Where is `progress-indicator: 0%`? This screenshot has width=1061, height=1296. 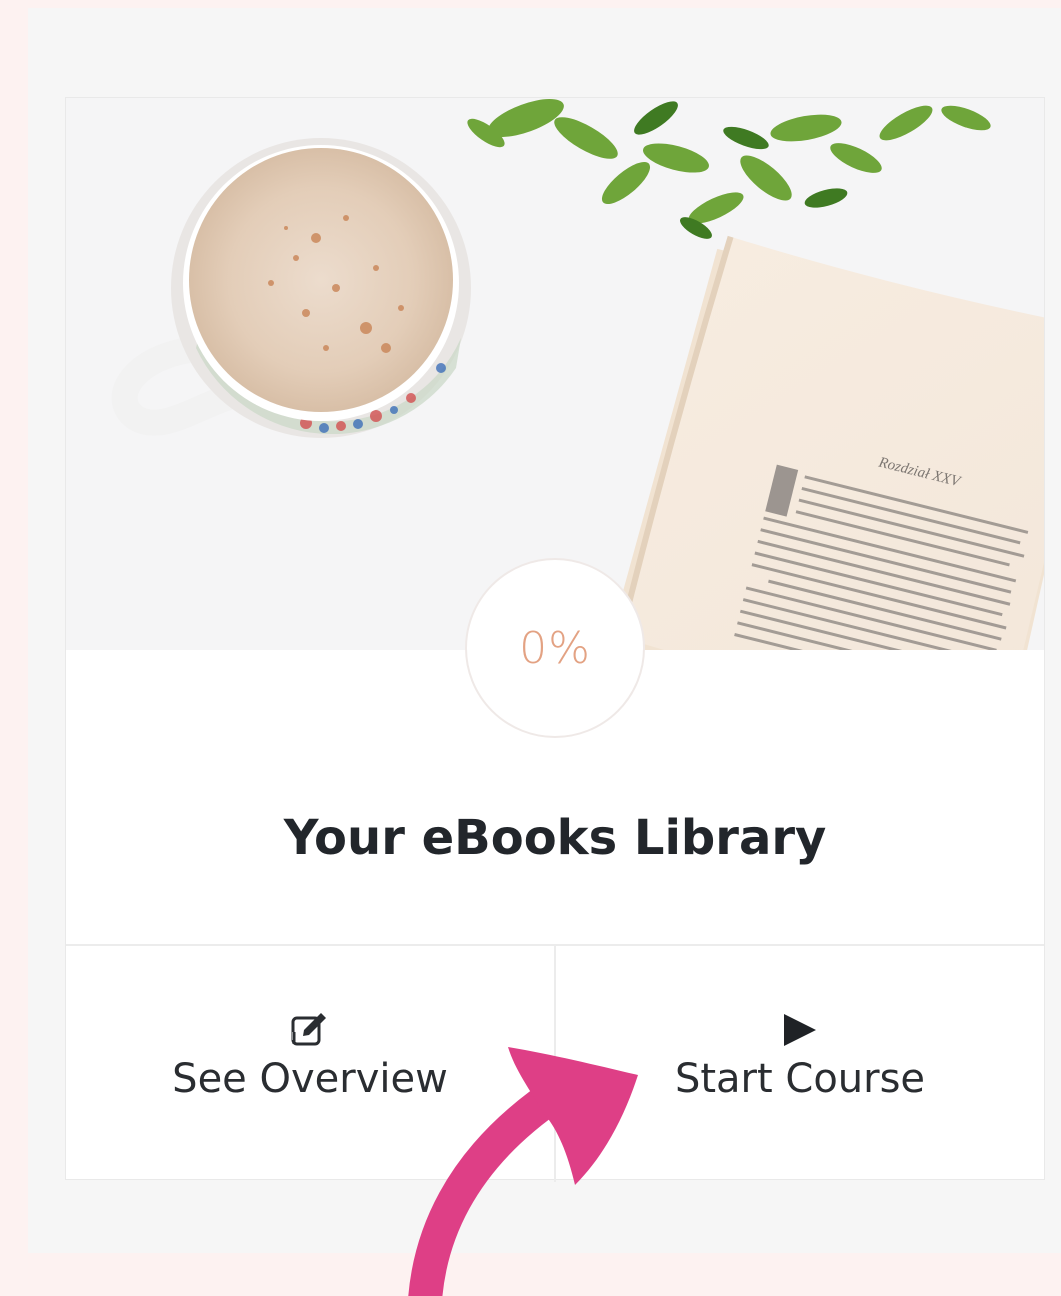
progress-indicator: 0% is located at coordinates (555, 648).